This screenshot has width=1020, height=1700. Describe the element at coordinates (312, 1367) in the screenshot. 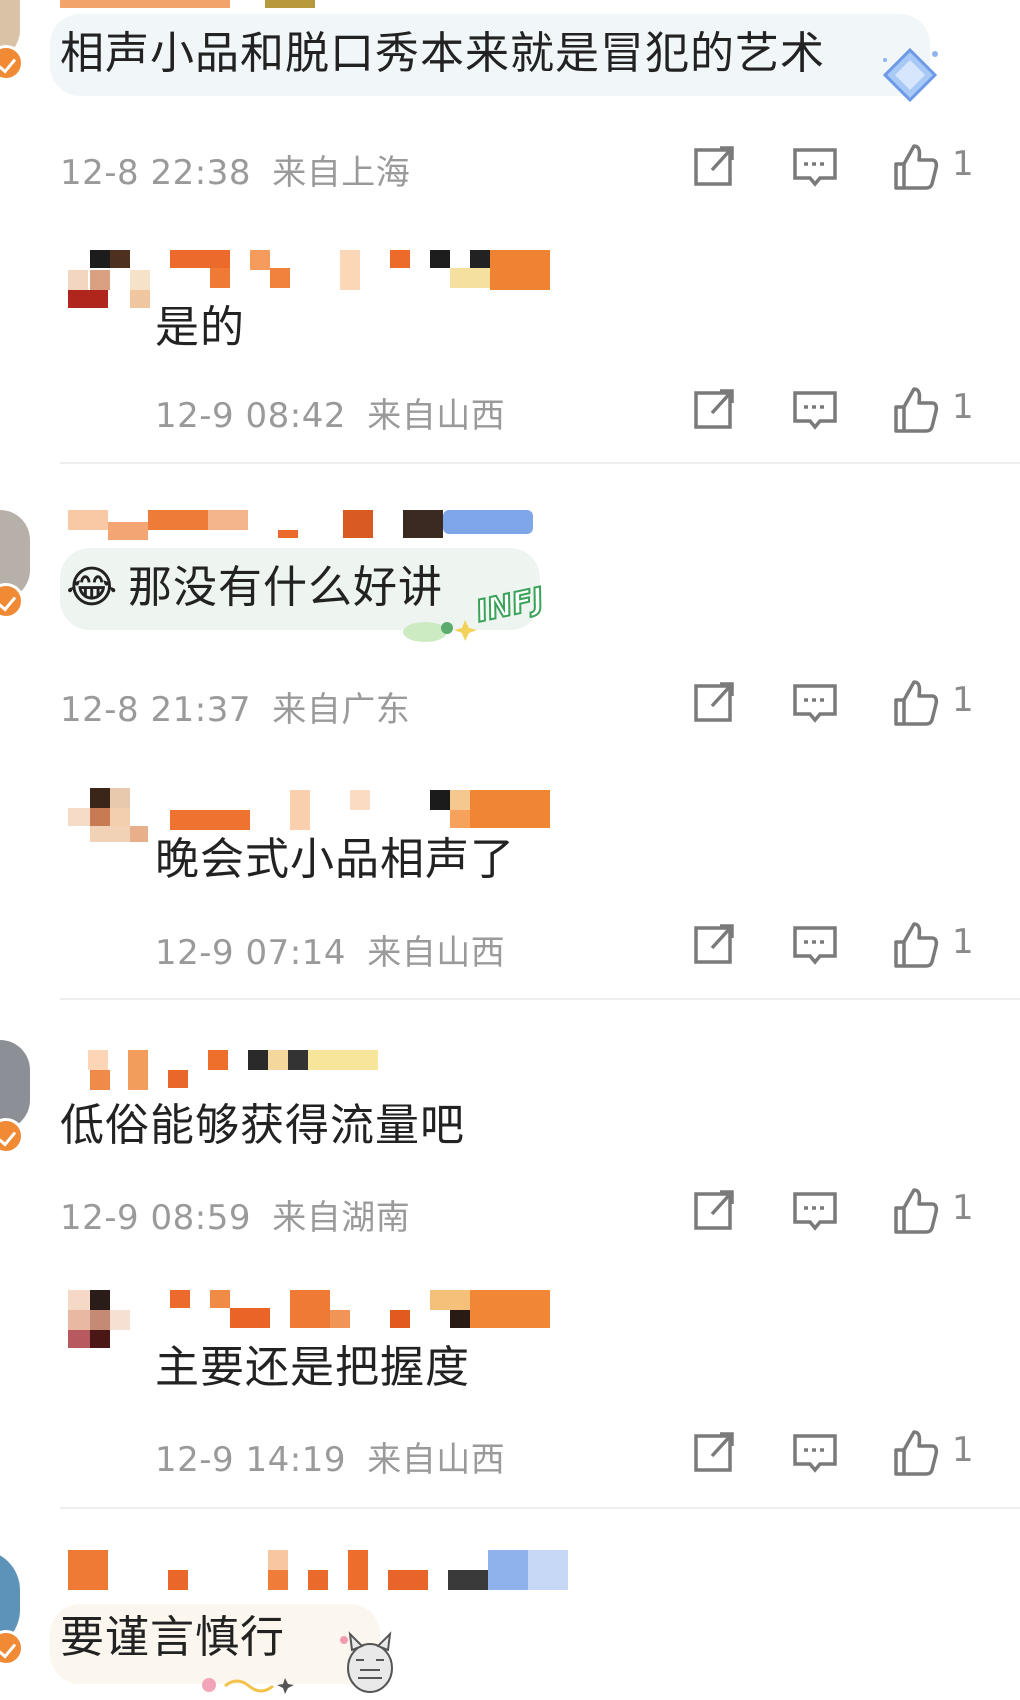

I see `reply-text: 主要还是把握度` at that location.